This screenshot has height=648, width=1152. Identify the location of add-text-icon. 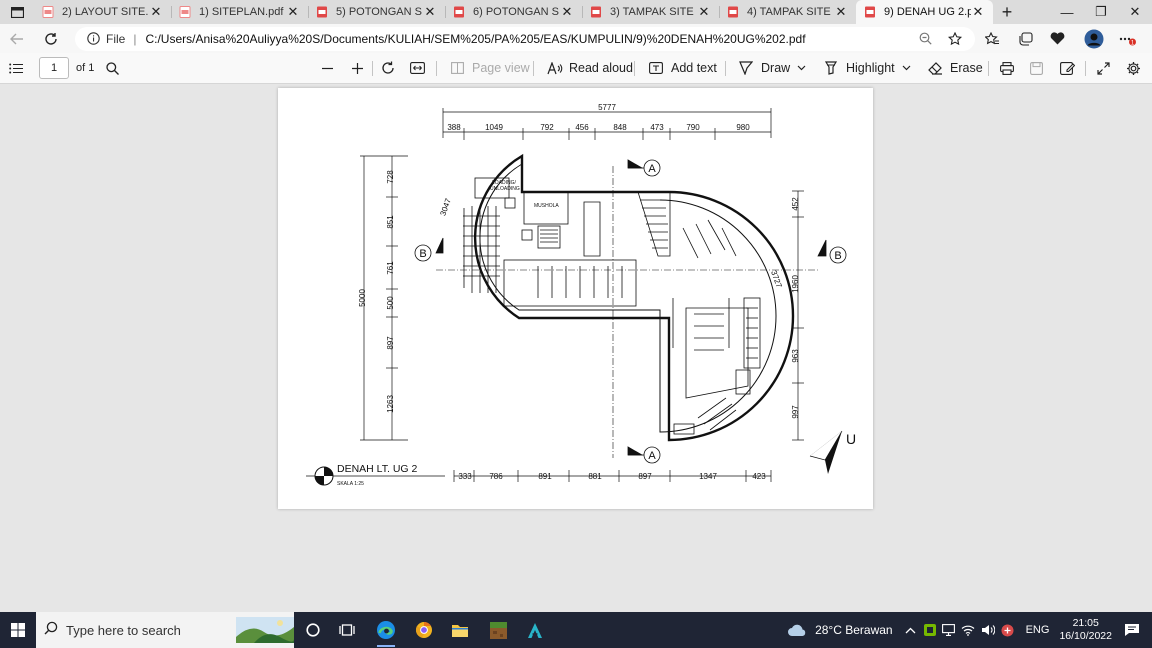
(656, 68).